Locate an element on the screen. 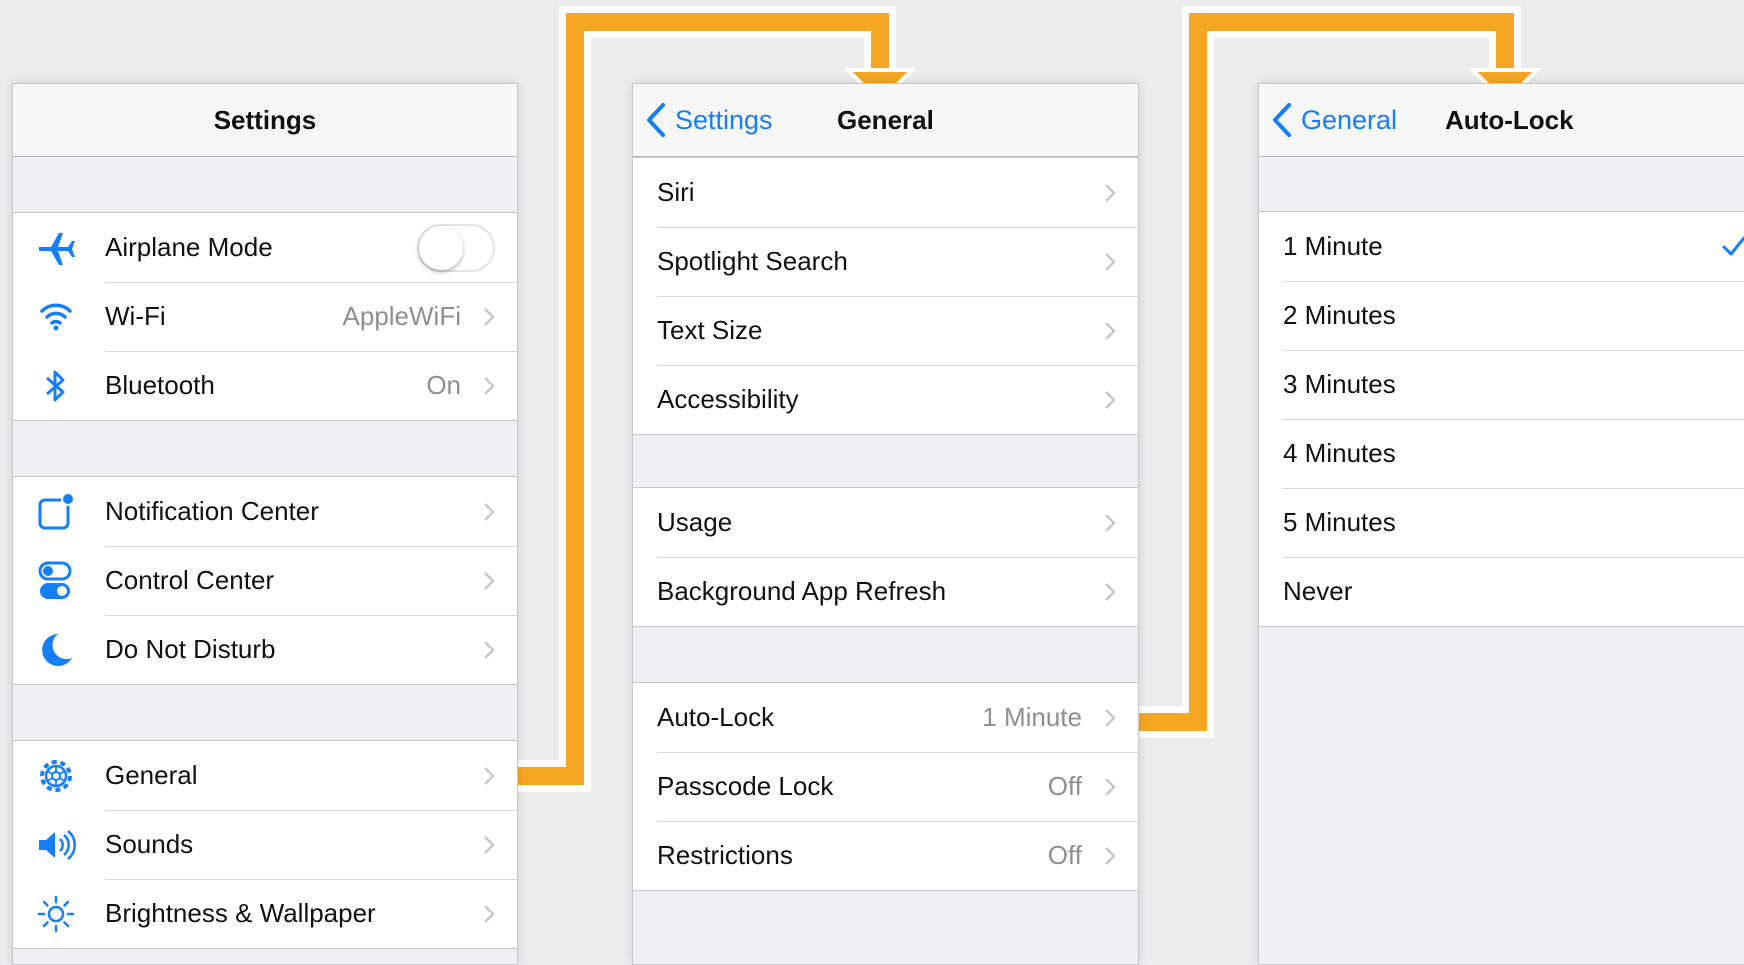 This screenshot has width=1744, height=965. general-row-label: Spotlight Search is located at coordinates (752, 261).